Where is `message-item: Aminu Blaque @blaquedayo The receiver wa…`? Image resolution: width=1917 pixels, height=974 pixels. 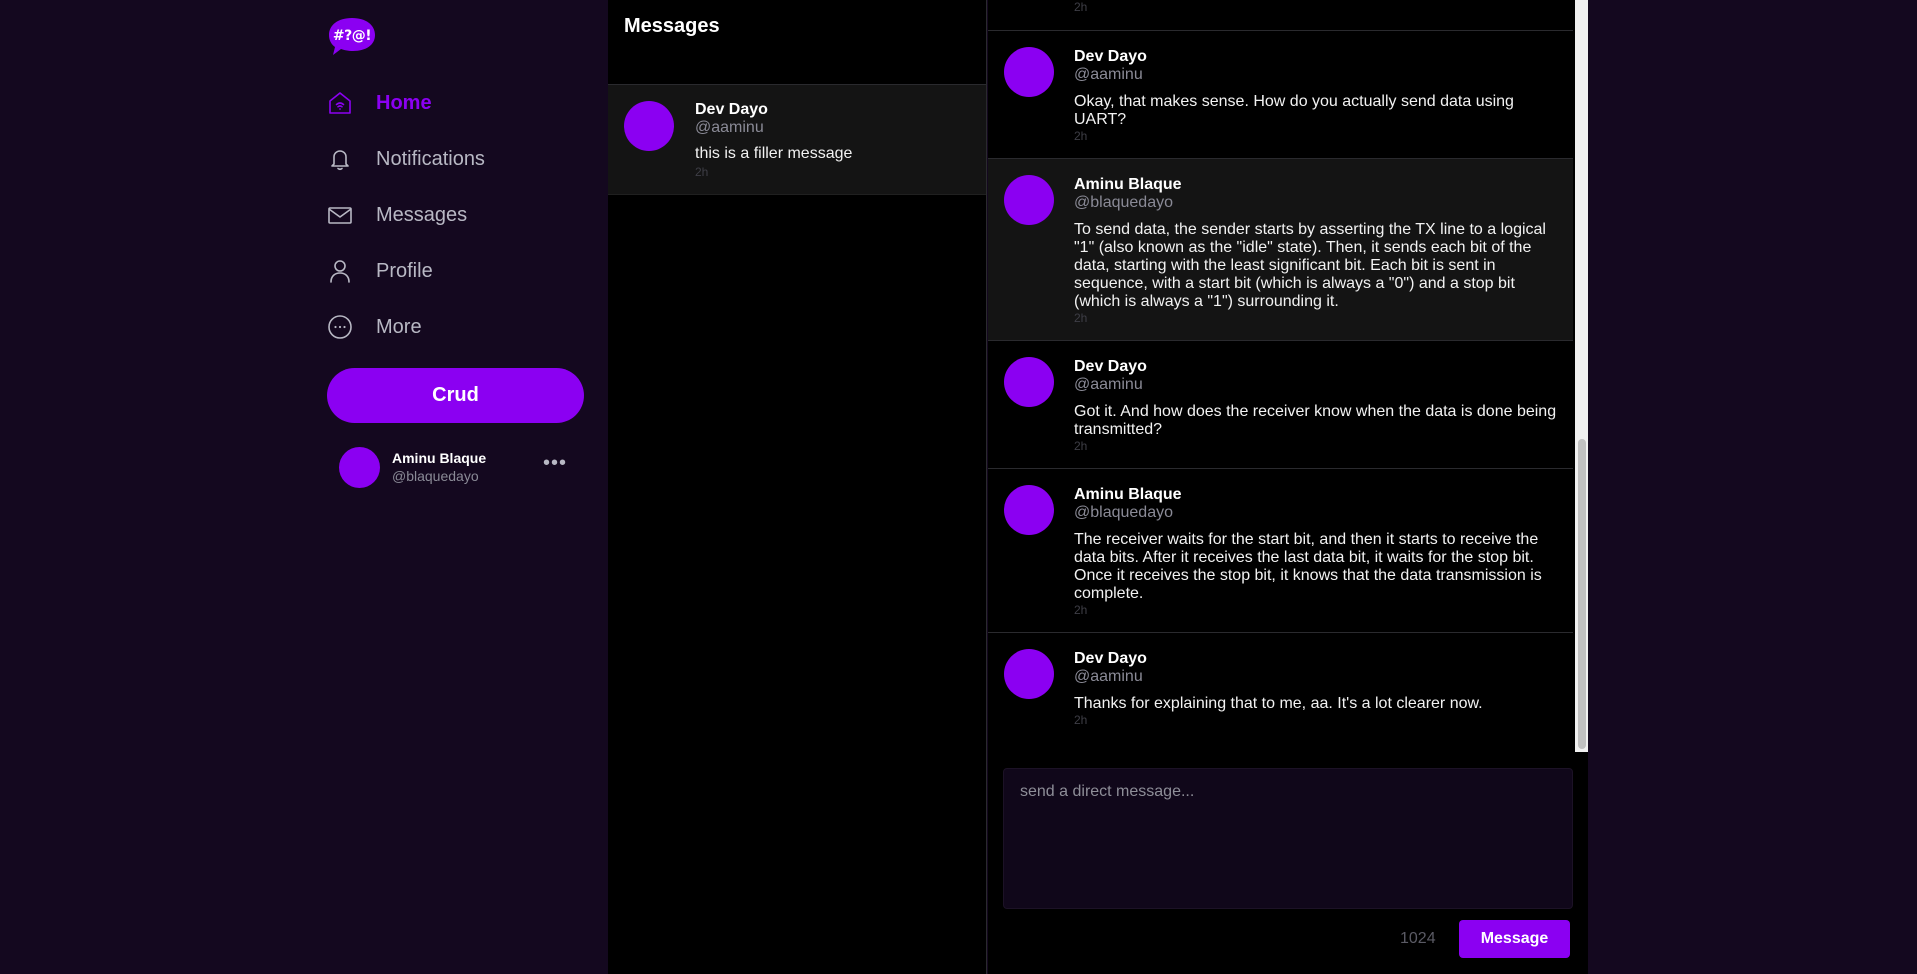
message-item: Aminu Blaque @blaquedayo The receiver wa… is located at coordinates (1280, 551).